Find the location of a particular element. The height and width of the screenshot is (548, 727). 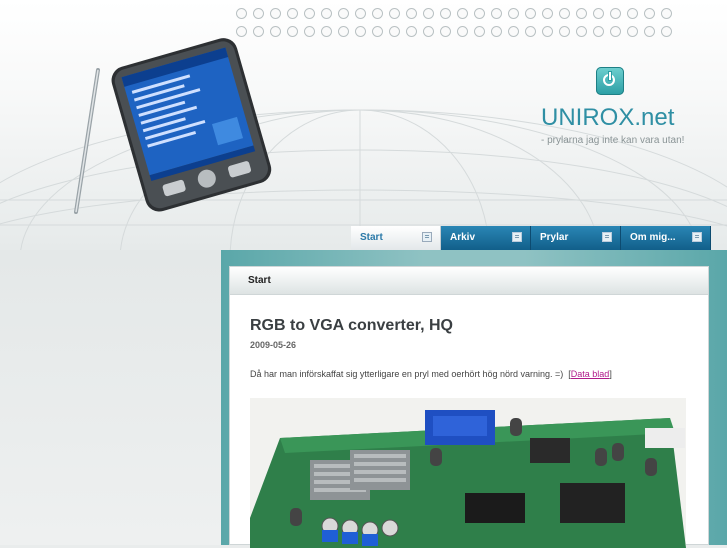

post-date: 2009-05-26 is located at coordinates (273, 345).